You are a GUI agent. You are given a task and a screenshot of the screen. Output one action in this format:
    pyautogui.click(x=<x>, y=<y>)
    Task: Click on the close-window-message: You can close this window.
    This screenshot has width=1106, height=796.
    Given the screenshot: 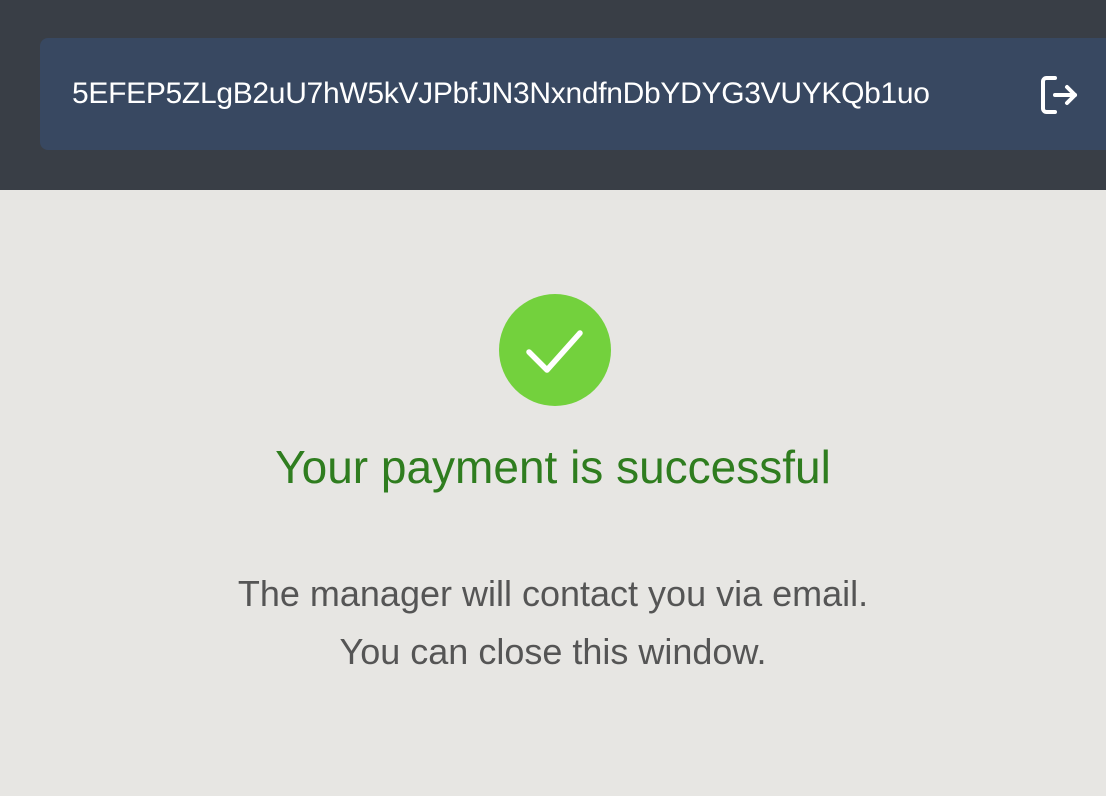 What is the action you would take?
    pyautogui.click(x=553, y=651)
    